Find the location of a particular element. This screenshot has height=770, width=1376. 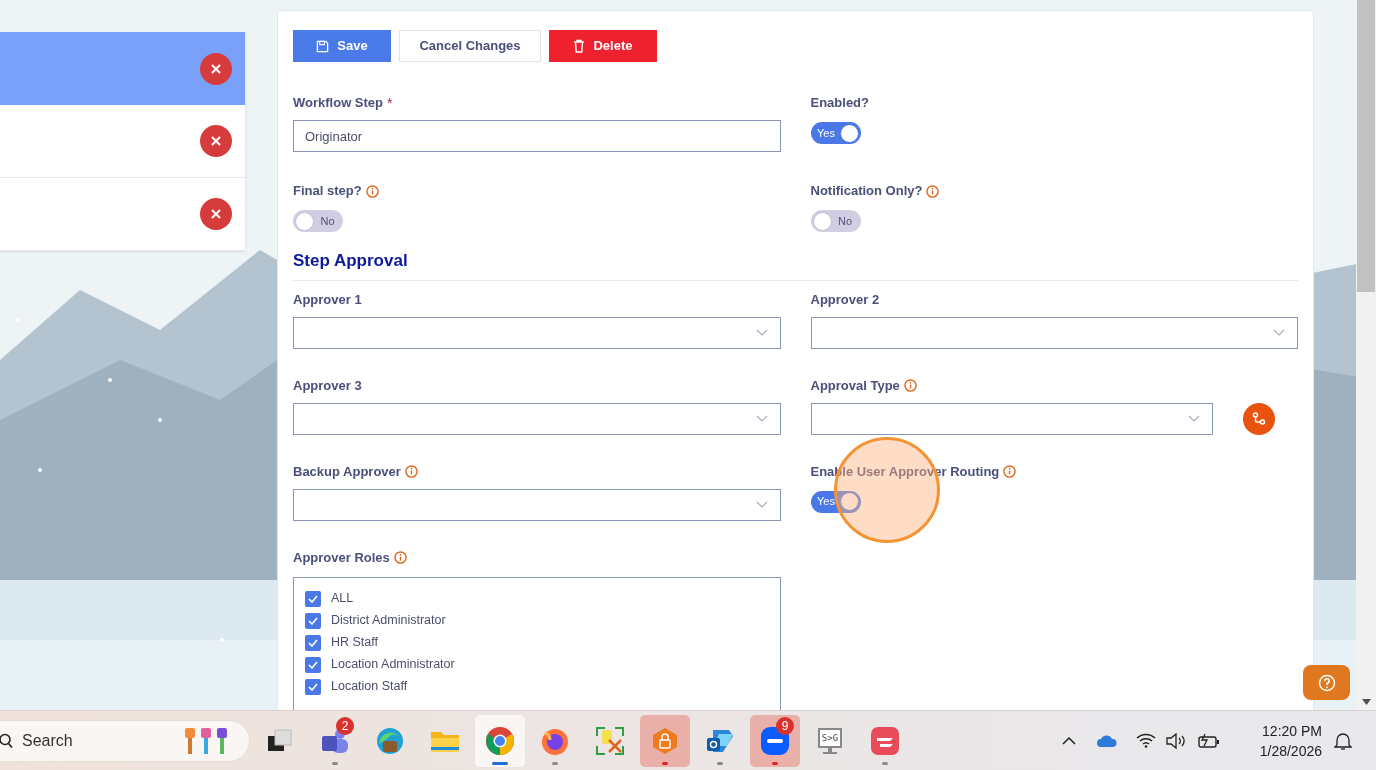

trash-icon is located at coordinates (579, 46).